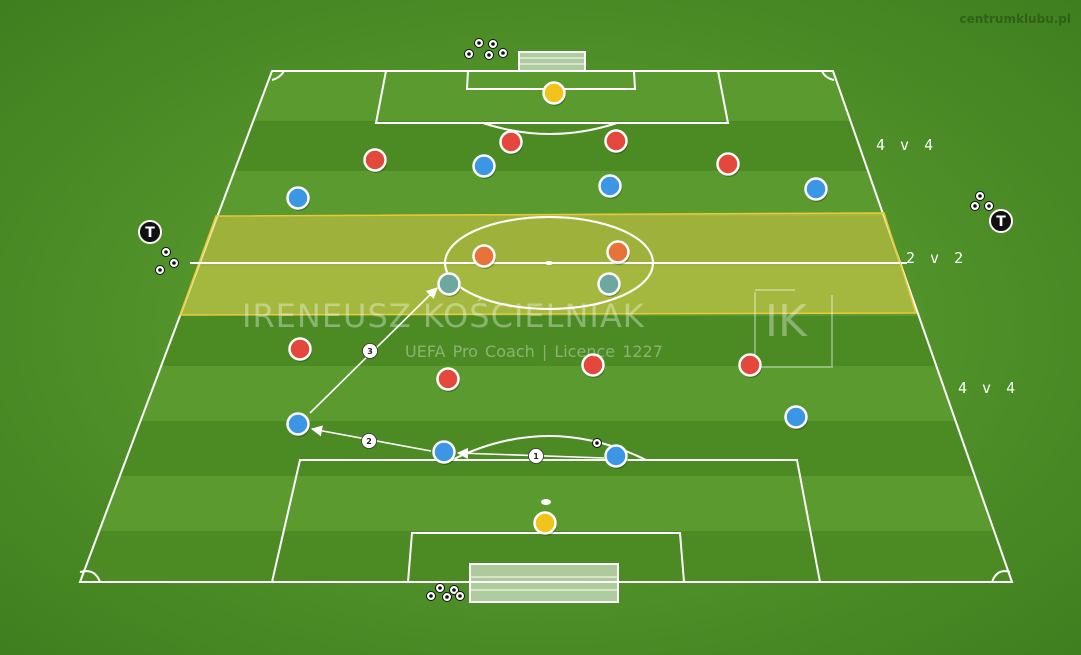  I want to click on goalkeeper-bottom, so click(545, 523).